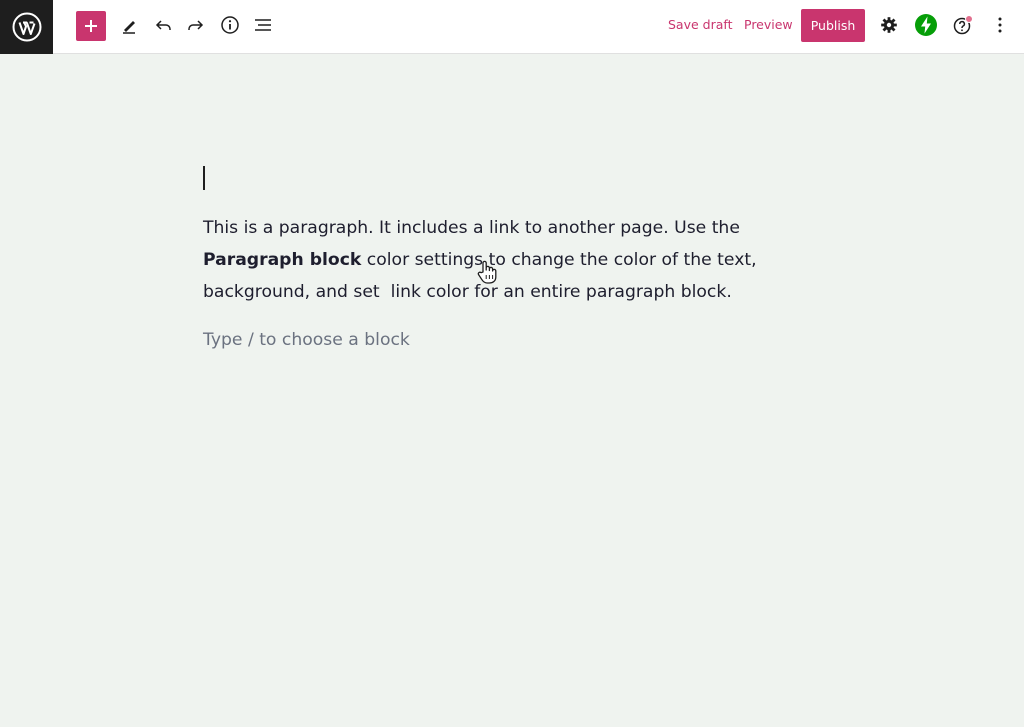  I want to click on more-options-button, so click(1000, 25).